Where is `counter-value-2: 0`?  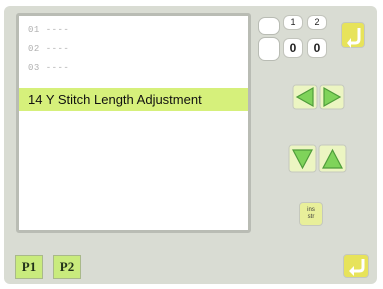
counter-value-2: 0 is located at coordinates (317, 48).